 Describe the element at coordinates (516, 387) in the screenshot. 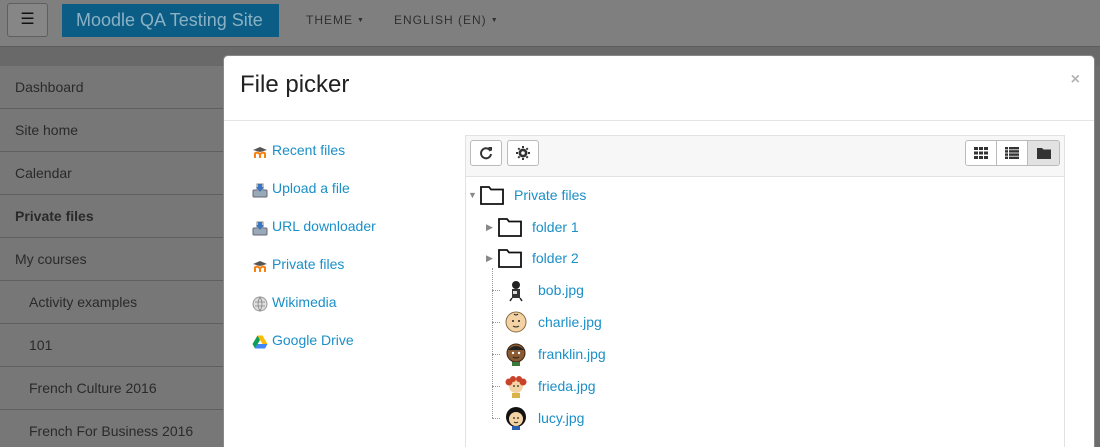

I see `frieda-thumbnail-icon` at that location.